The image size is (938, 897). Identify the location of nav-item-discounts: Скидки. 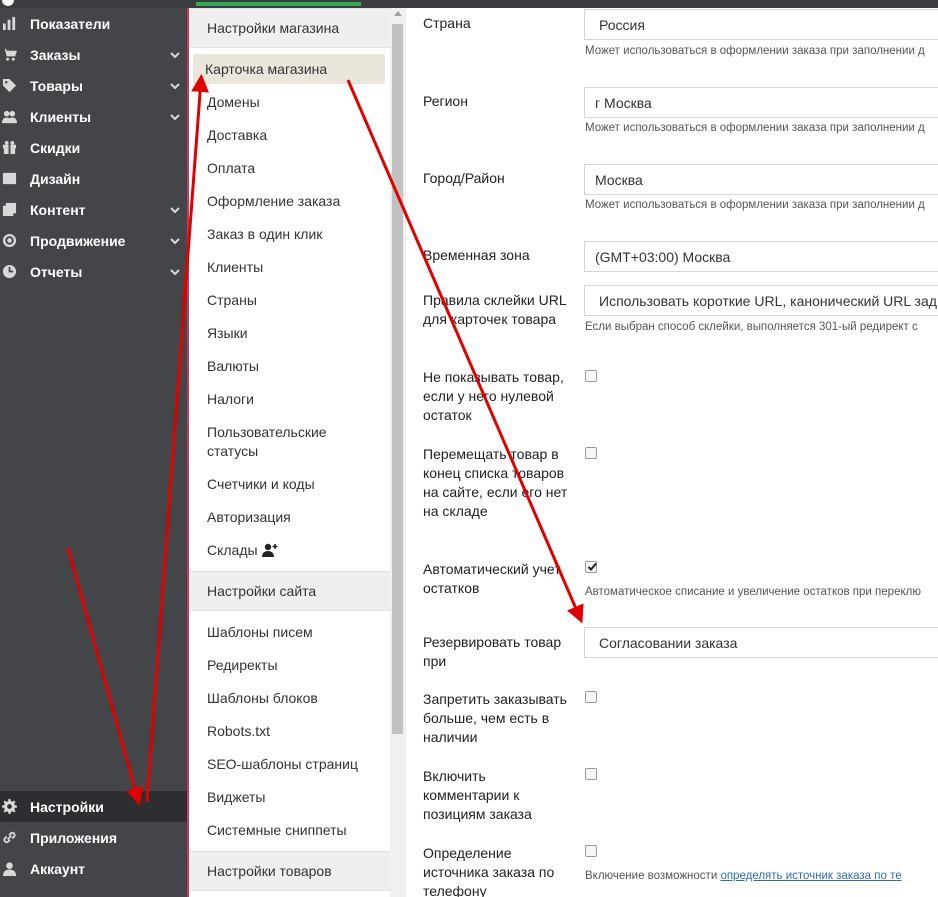
(93, 147).